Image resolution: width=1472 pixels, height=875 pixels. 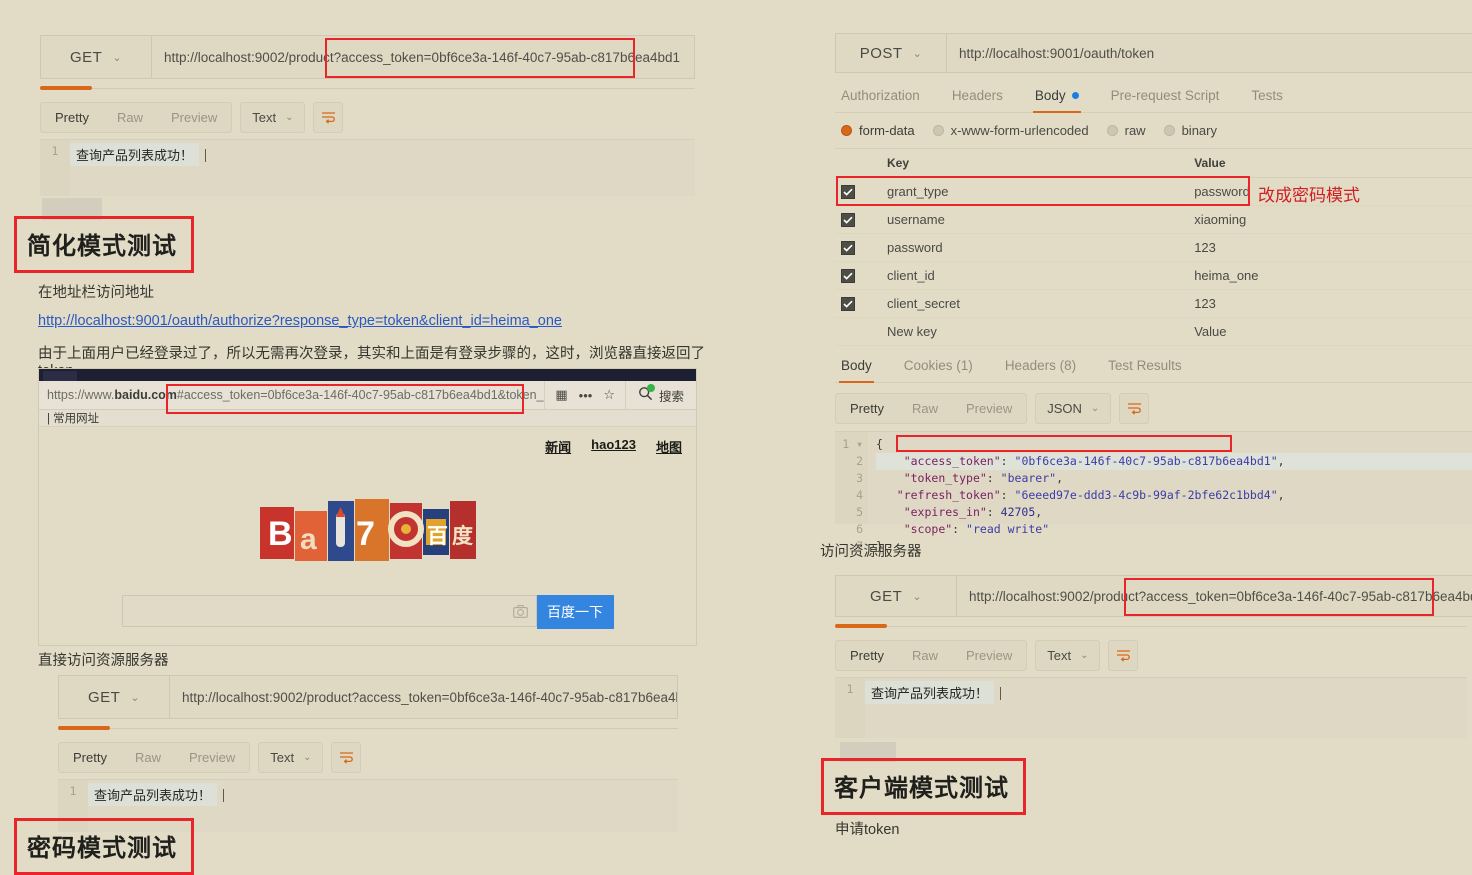 I want to click on response-text-bottom-left: 查询产品列表成功！, so click(x=153, y=794).